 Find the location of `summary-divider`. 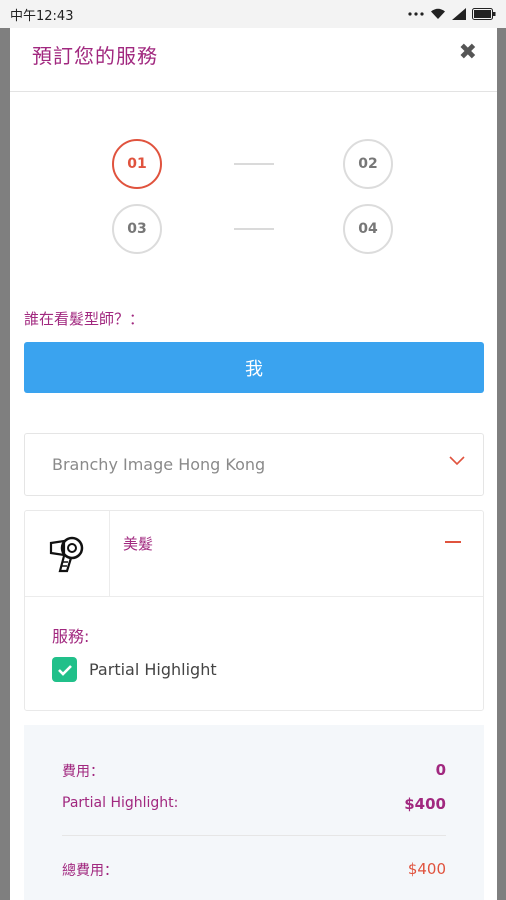

summary-divider is located at coordinates (254, 835).